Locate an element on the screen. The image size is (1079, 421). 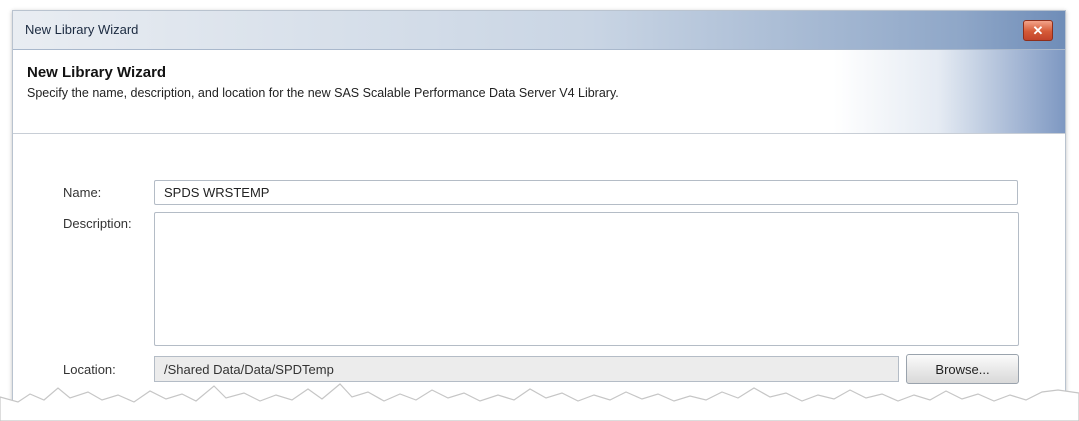
torn-edge-decoration is located at coordinates (539, 402).